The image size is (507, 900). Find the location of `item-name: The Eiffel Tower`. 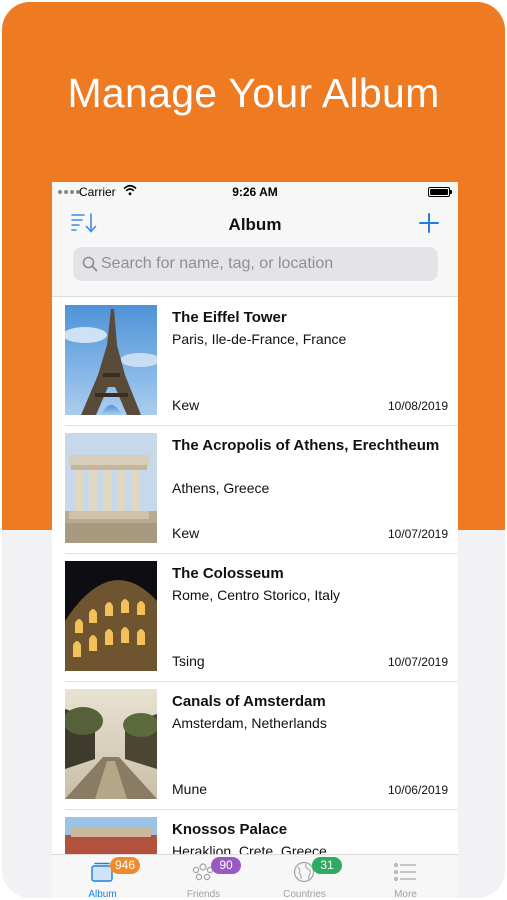

item-name: The Eiffel Tower is located at coordinates (229, 317).